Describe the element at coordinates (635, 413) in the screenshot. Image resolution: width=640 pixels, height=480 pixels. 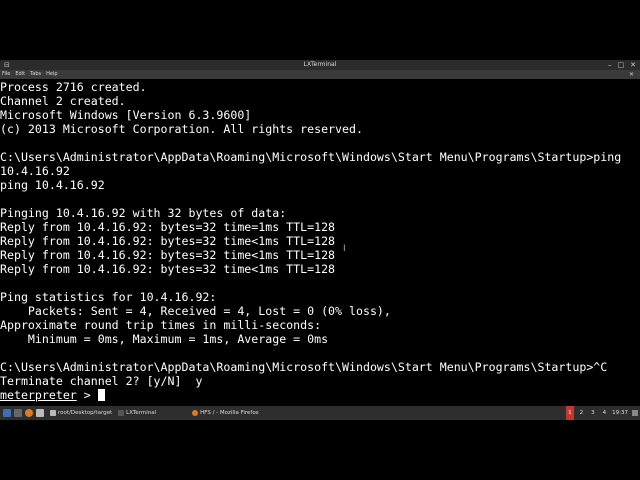
I see `tray-icon` at that location.